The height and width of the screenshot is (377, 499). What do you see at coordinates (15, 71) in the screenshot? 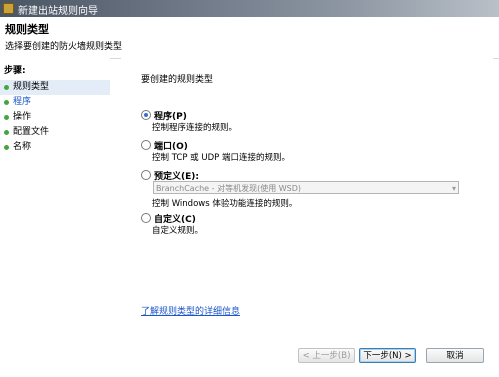
I see `steps-title: 步骤:` at bounding box center [15, 71].